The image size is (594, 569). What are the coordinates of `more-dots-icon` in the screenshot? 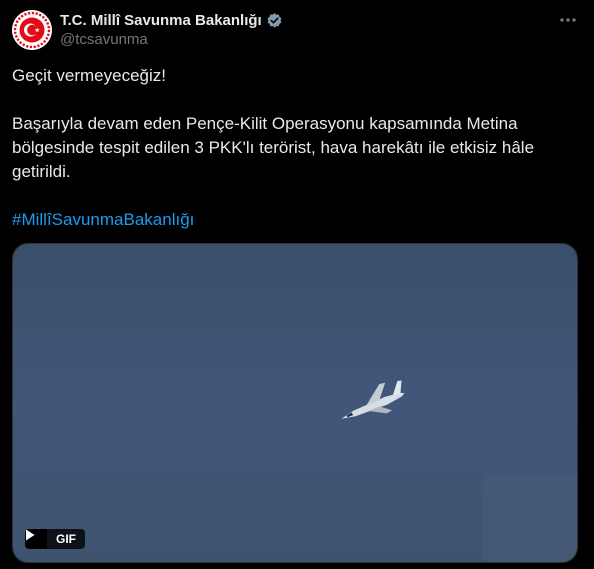 It's located at (568, 20).